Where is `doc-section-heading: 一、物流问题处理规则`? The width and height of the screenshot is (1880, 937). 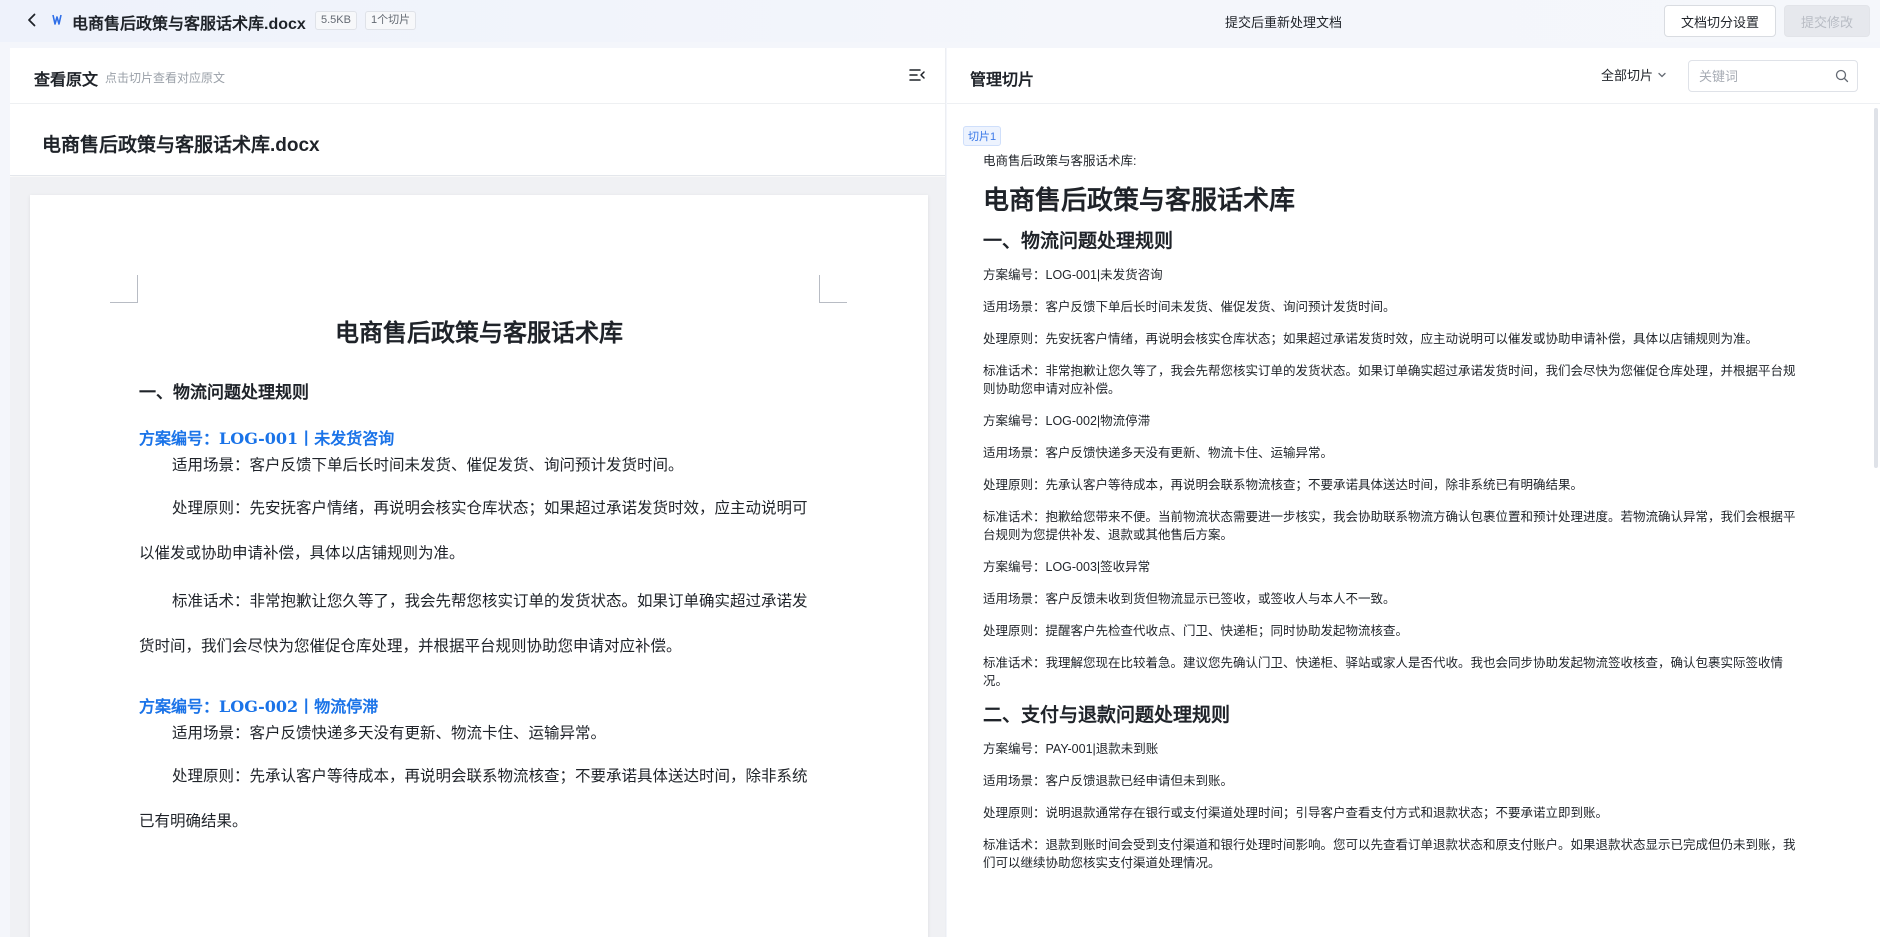
doc-section-heading: 一、物流问题处理规则 is located at coordinates (224, 393).